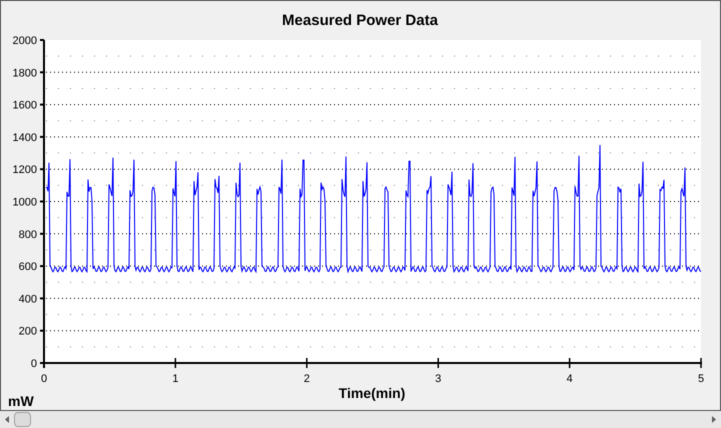 The image size is (721, 428). Describe the element at coordinates (24, 202) in the screenshot. I see `y-tick-label: 1000` at that location.